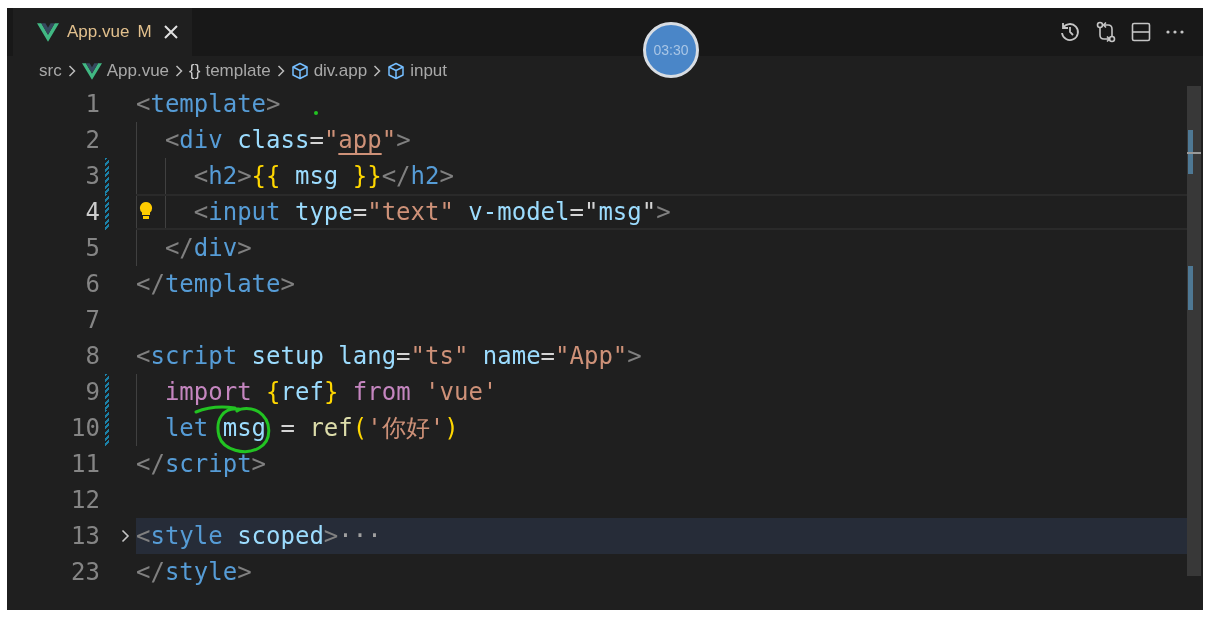 The image size is (1209, 622). I want to click on history-icon, so click(1070, 32).